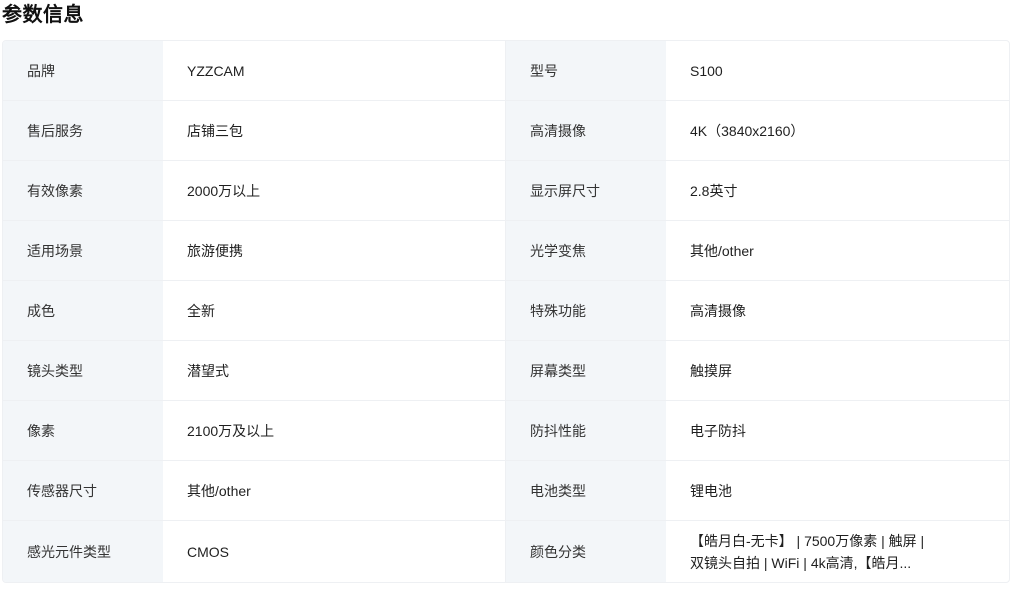  What do you see at coordinates (586, 190) in the screenshot?
I see `param-label: 显示屏尺寸` at bounding box center [586, 190].